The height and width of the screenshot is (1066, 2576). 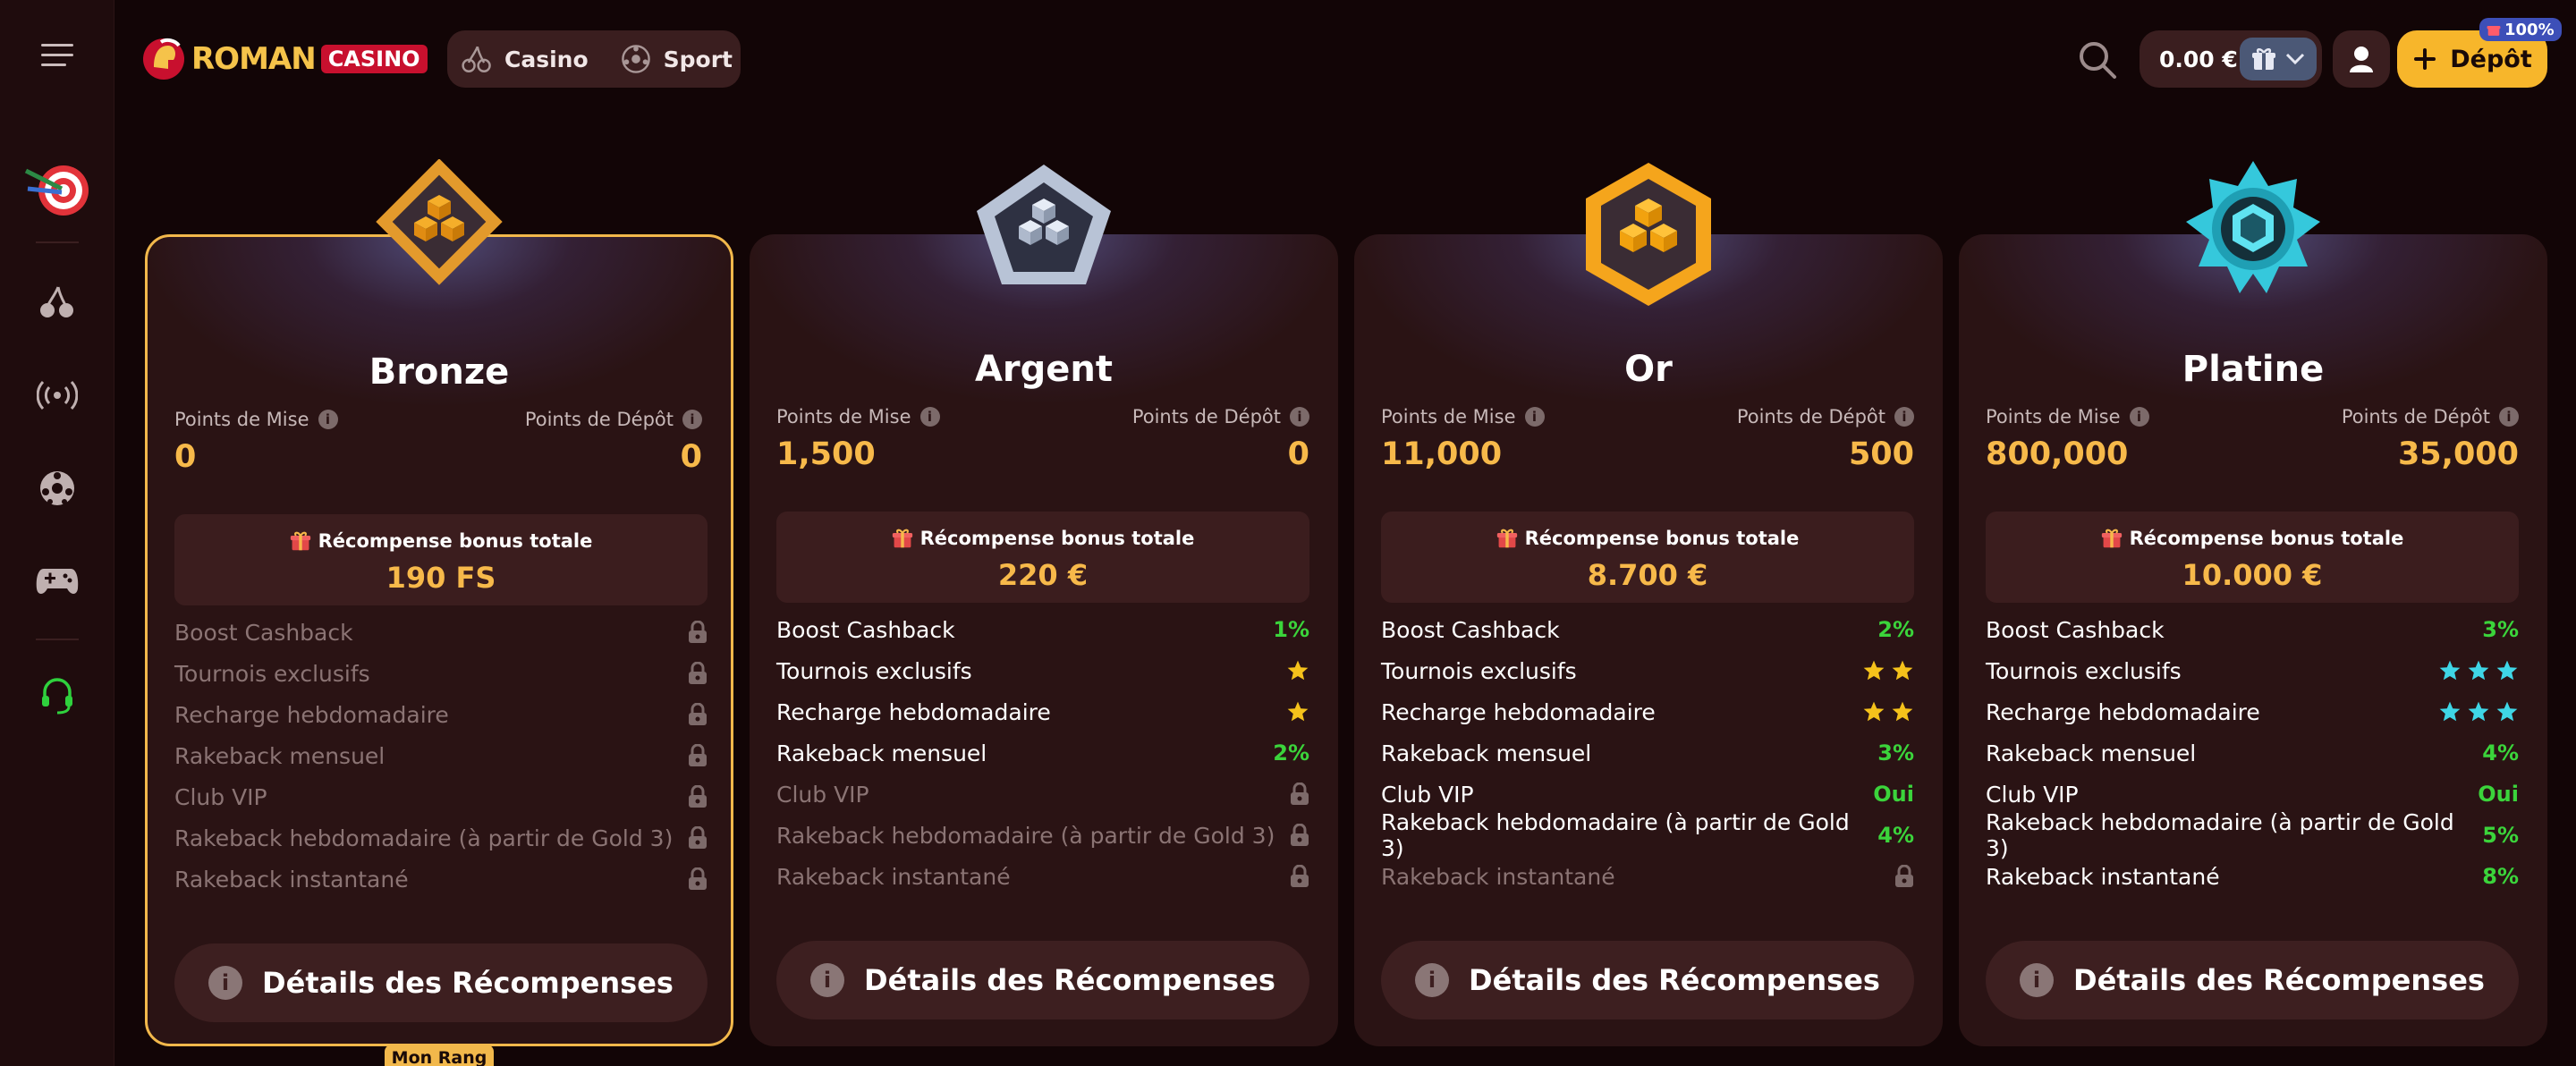 I want to click on search-button, so click(x=2097, y=59).